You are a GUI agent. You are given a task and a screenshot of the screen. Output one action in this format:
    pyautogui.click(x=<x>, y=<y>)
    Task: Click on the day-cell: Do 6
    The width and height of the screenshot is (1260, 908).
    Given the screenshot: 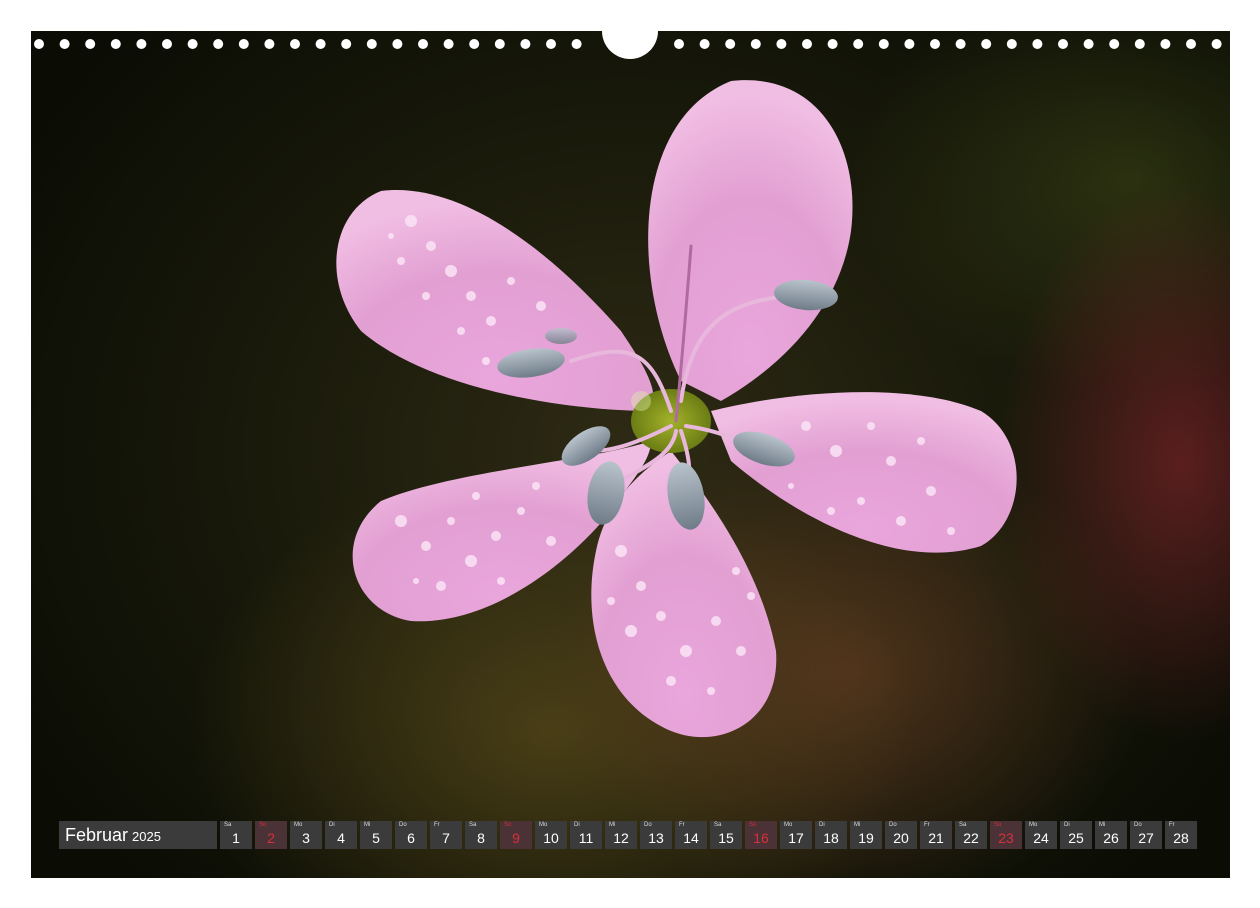 What is the action you would take?
    pyautogui.click(x=411, y=835)
    